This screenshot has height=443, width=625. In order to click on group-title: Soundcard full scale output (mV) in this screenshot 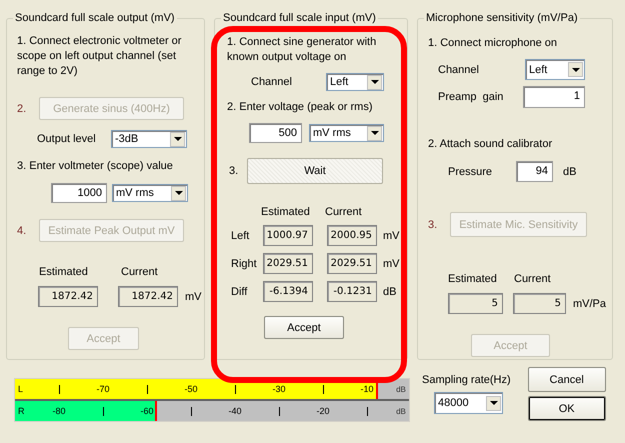, I will do `click(95, 18)`.